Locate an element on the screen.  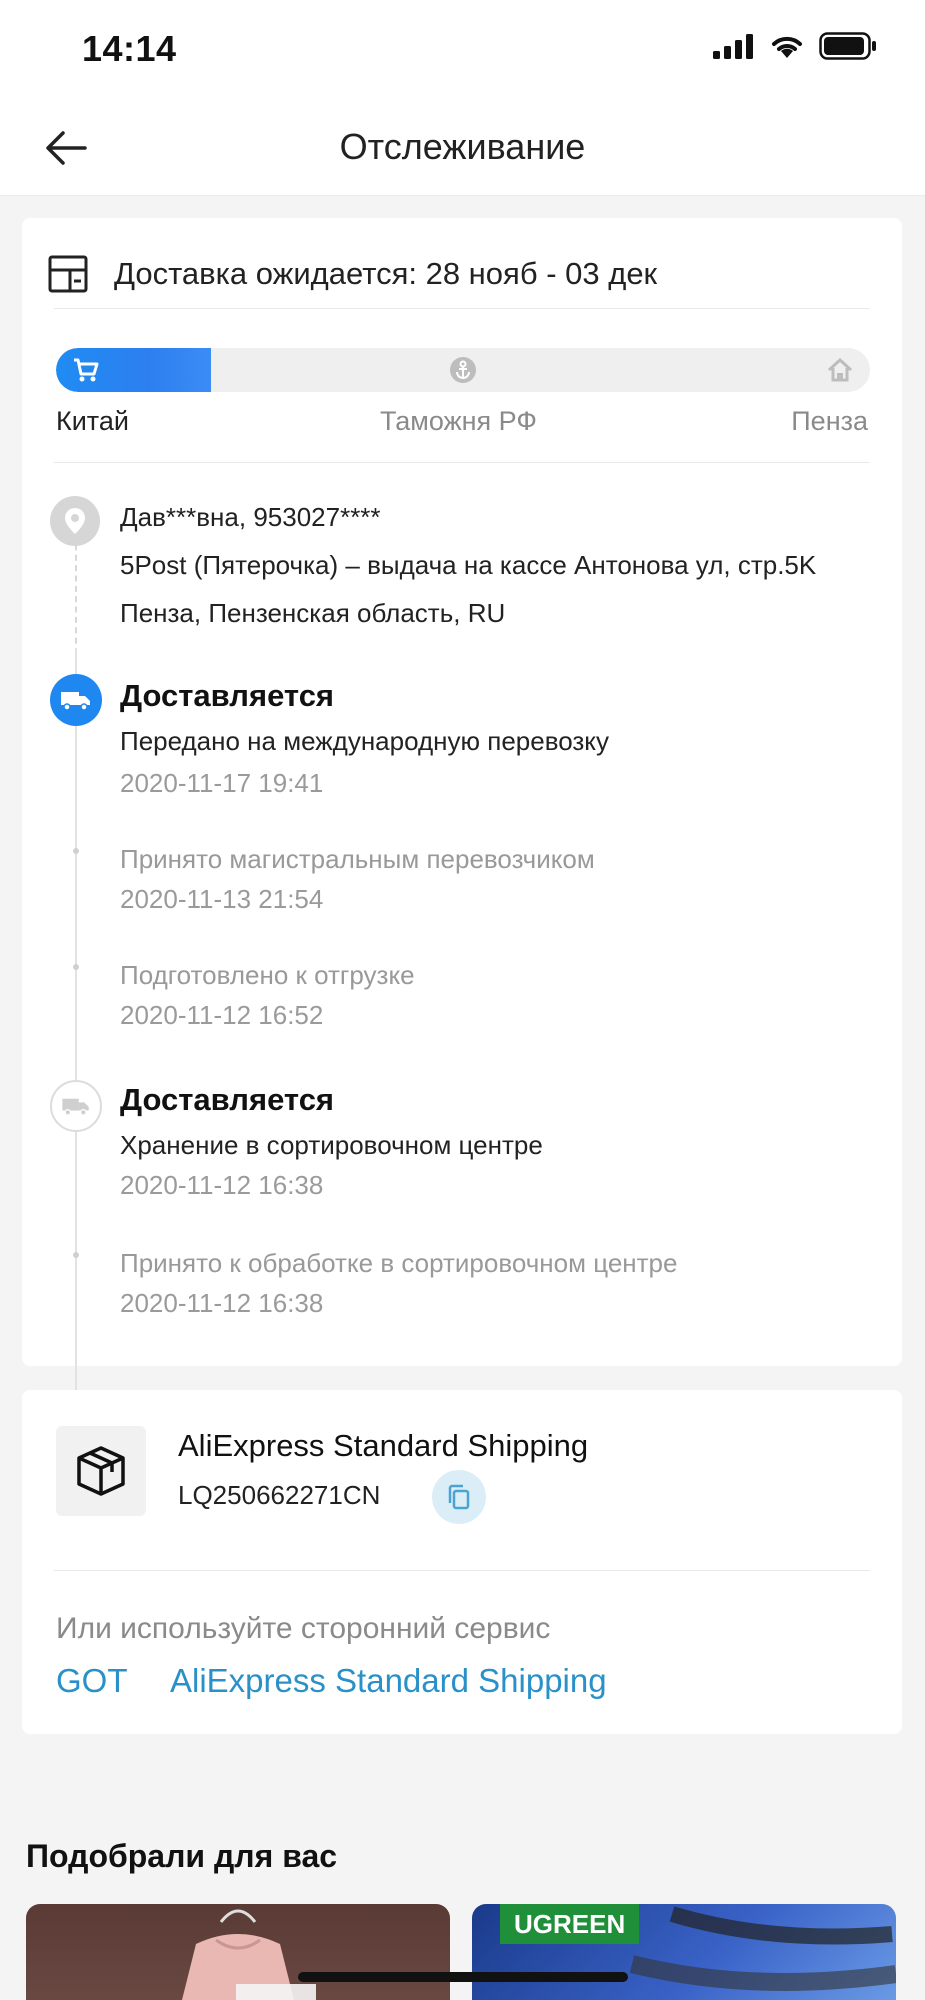
tracking-number: LQ250662271CN is located at coordinates (279, 1495).